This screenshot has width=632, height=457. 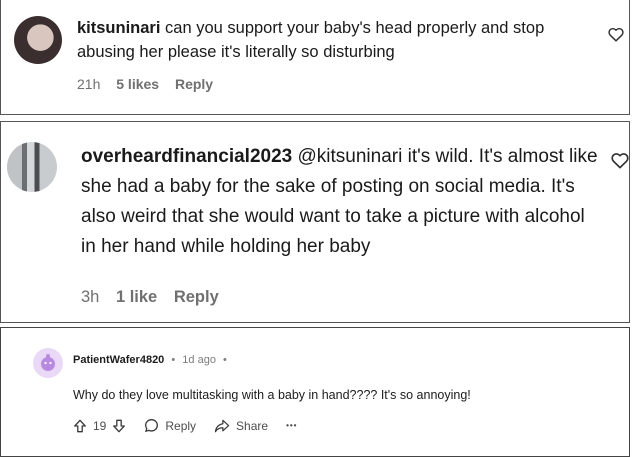 I want to click on reply-label: Reply, so click(x=181, y=425).